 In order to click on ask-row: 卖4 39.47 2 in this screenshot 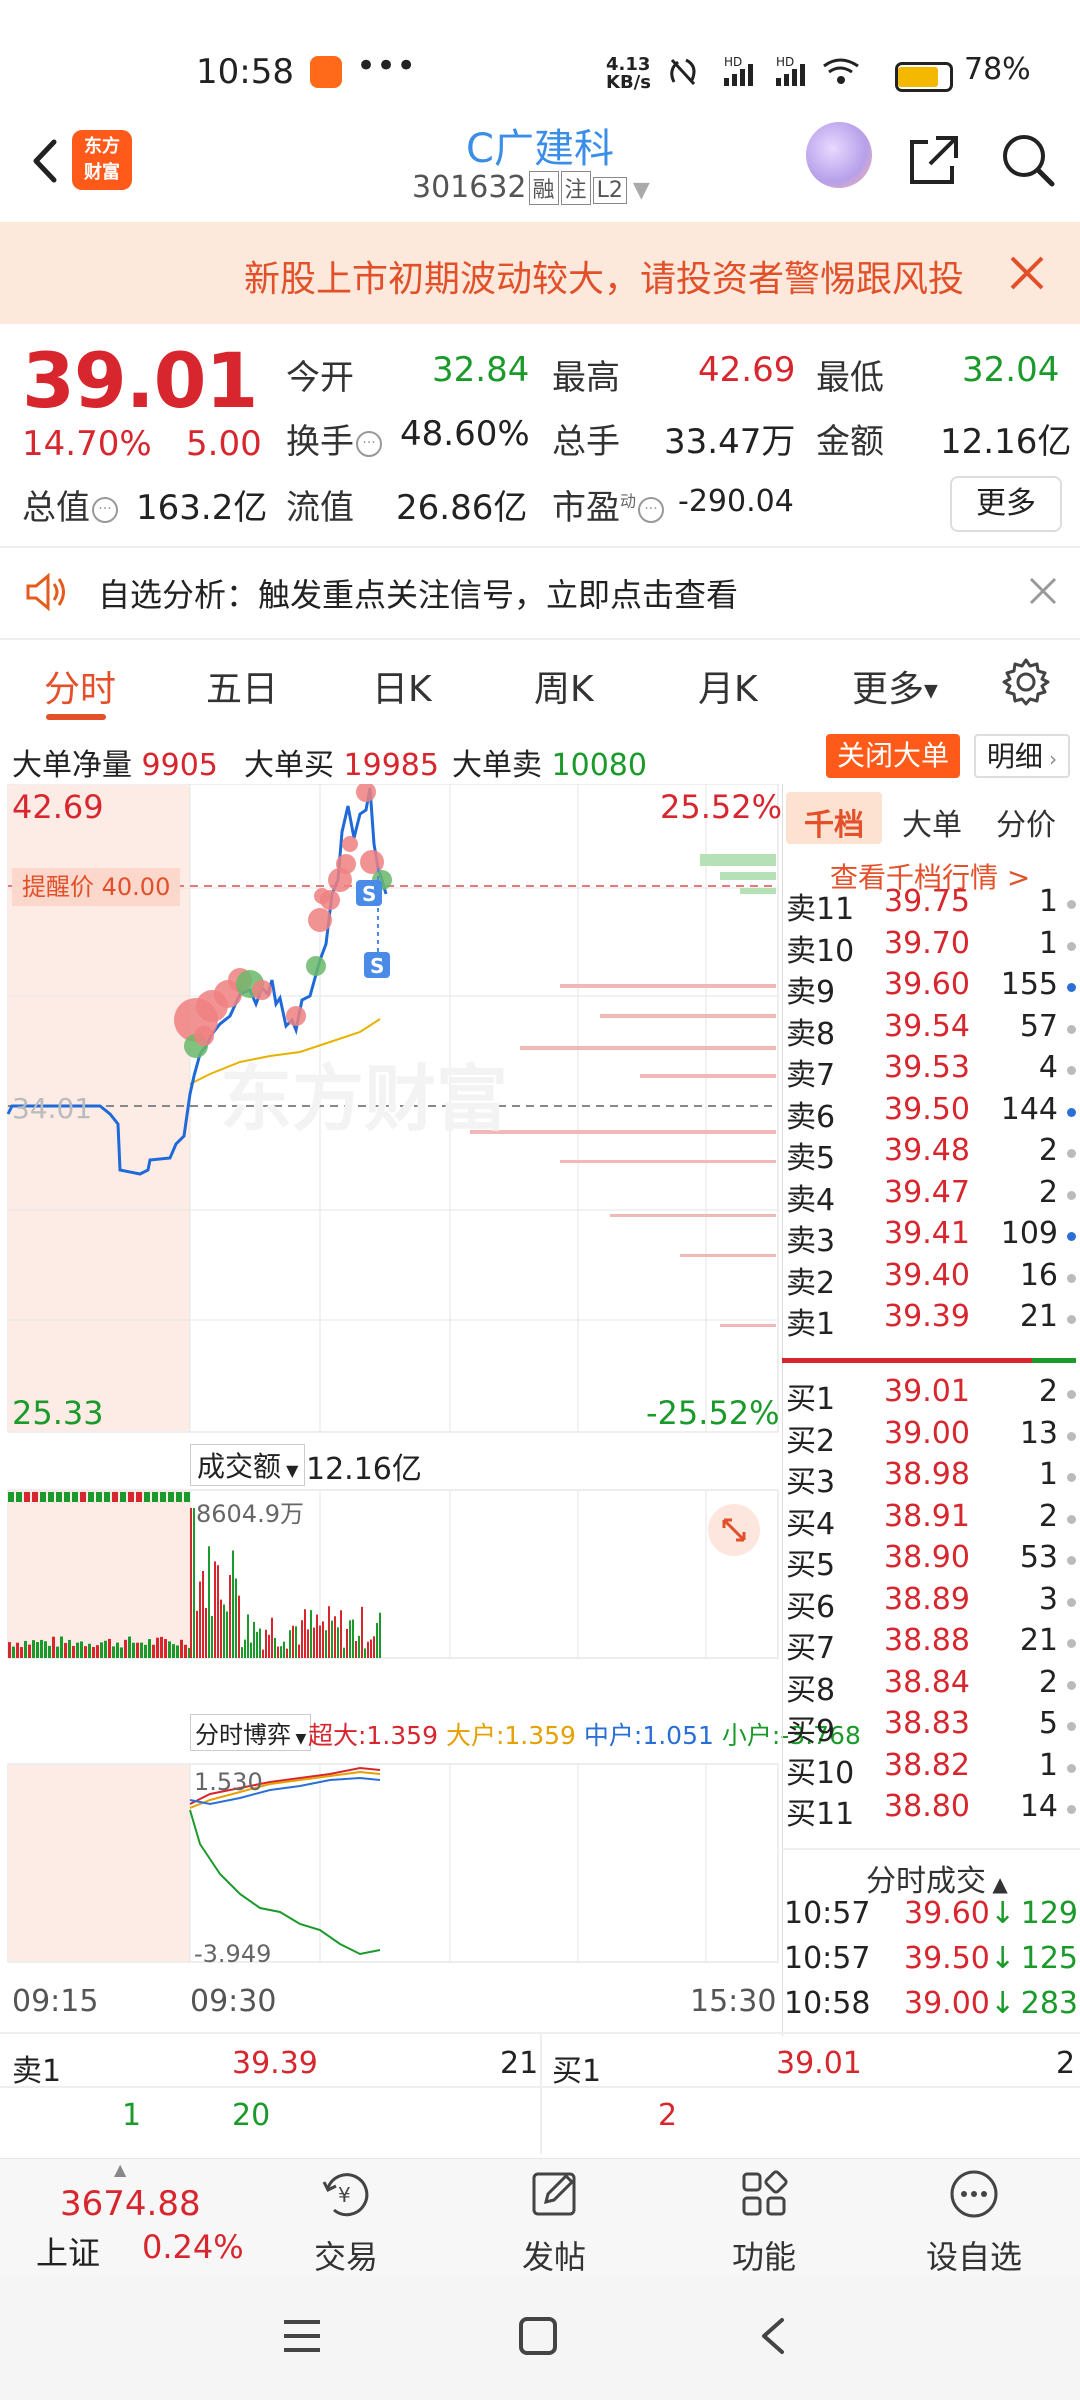, I will do `click(931, 1196)`.